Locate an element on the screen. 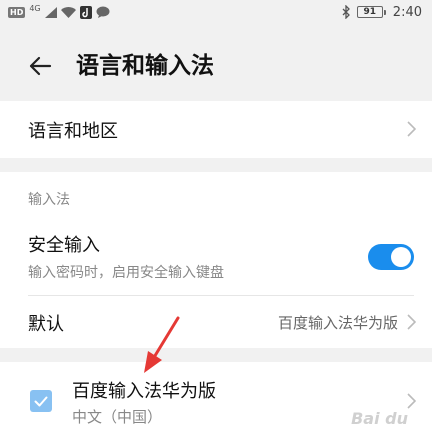 The width and height of the screenshot is (432, 438). input-section-title: 输入法 is located at coordinates (49, 200).